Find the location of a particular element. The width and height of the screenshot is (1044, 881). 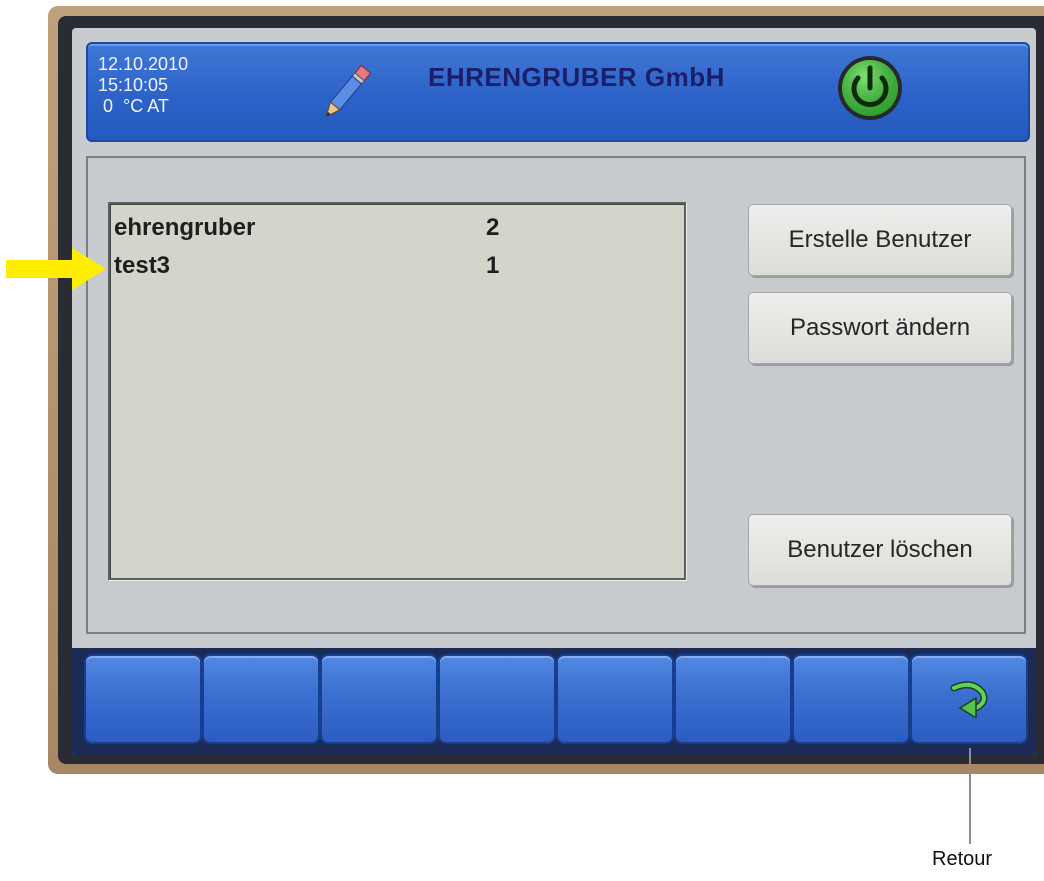

function-key-bar is located at coordinates (554, 702).